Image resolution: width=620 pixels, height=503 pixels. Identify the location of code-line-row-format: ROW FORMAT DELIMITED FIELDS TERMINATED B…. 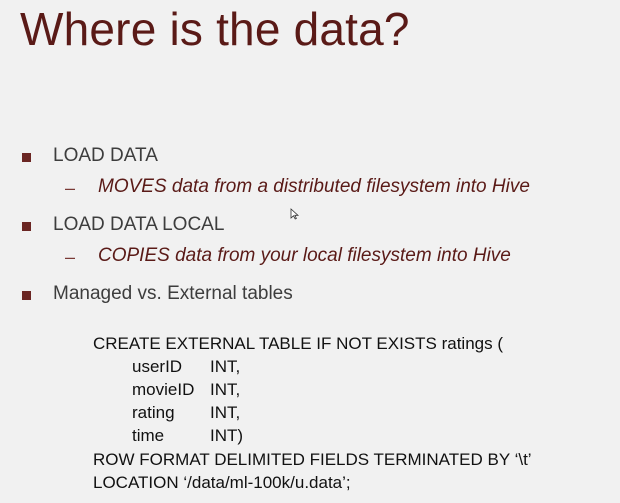
(312, 459).